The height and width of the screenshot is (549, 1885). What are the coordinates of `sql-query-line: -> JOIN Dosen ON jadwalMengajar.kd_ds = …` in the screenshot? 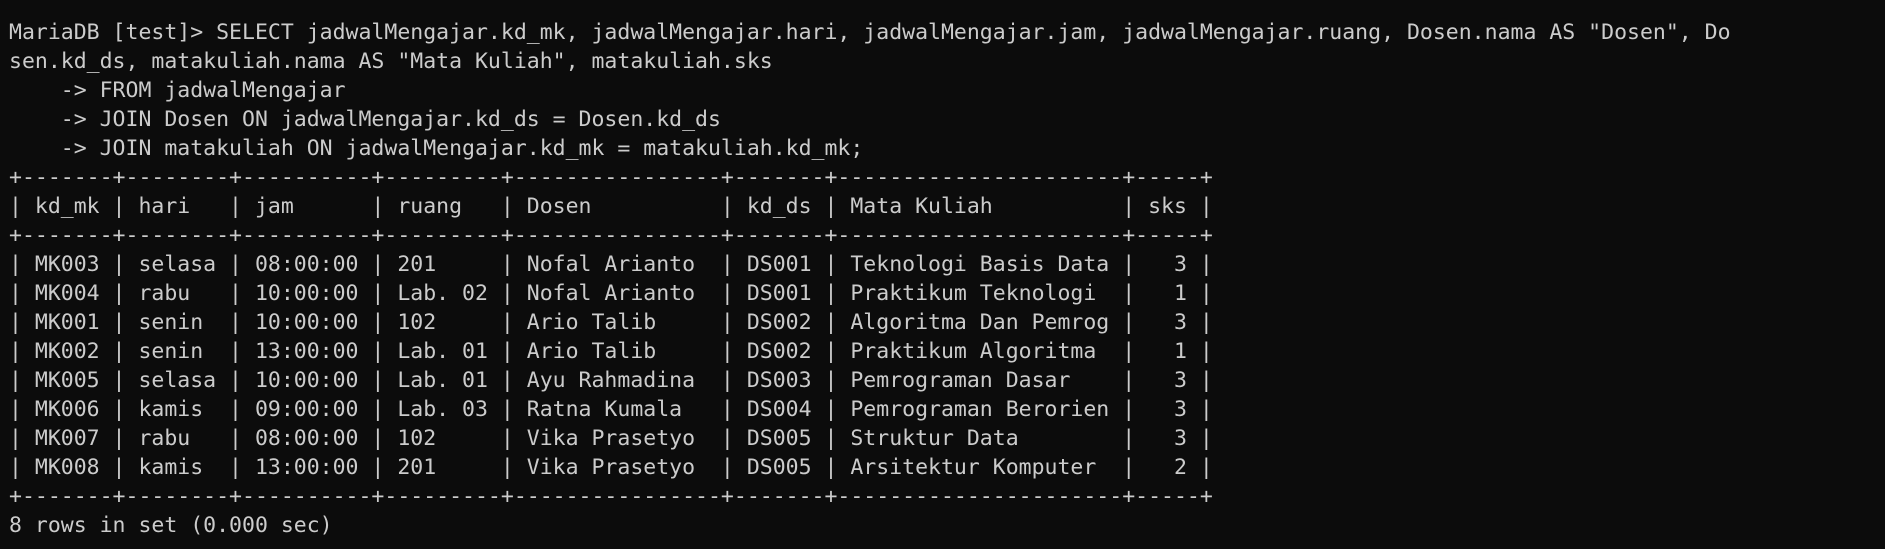 It's located at (365, 119).